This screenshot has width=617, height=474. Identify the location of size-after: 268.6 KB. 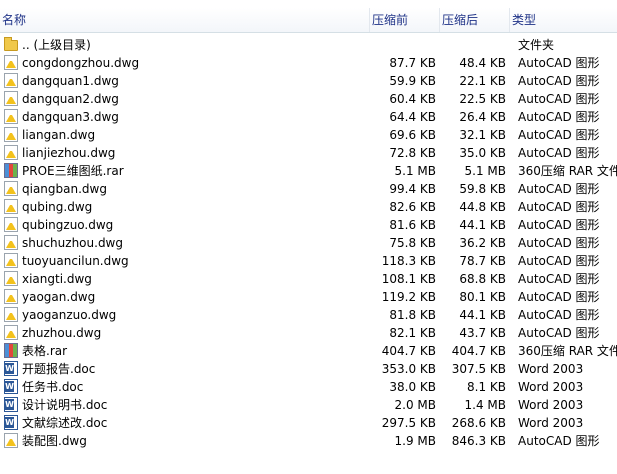
(478, 423).